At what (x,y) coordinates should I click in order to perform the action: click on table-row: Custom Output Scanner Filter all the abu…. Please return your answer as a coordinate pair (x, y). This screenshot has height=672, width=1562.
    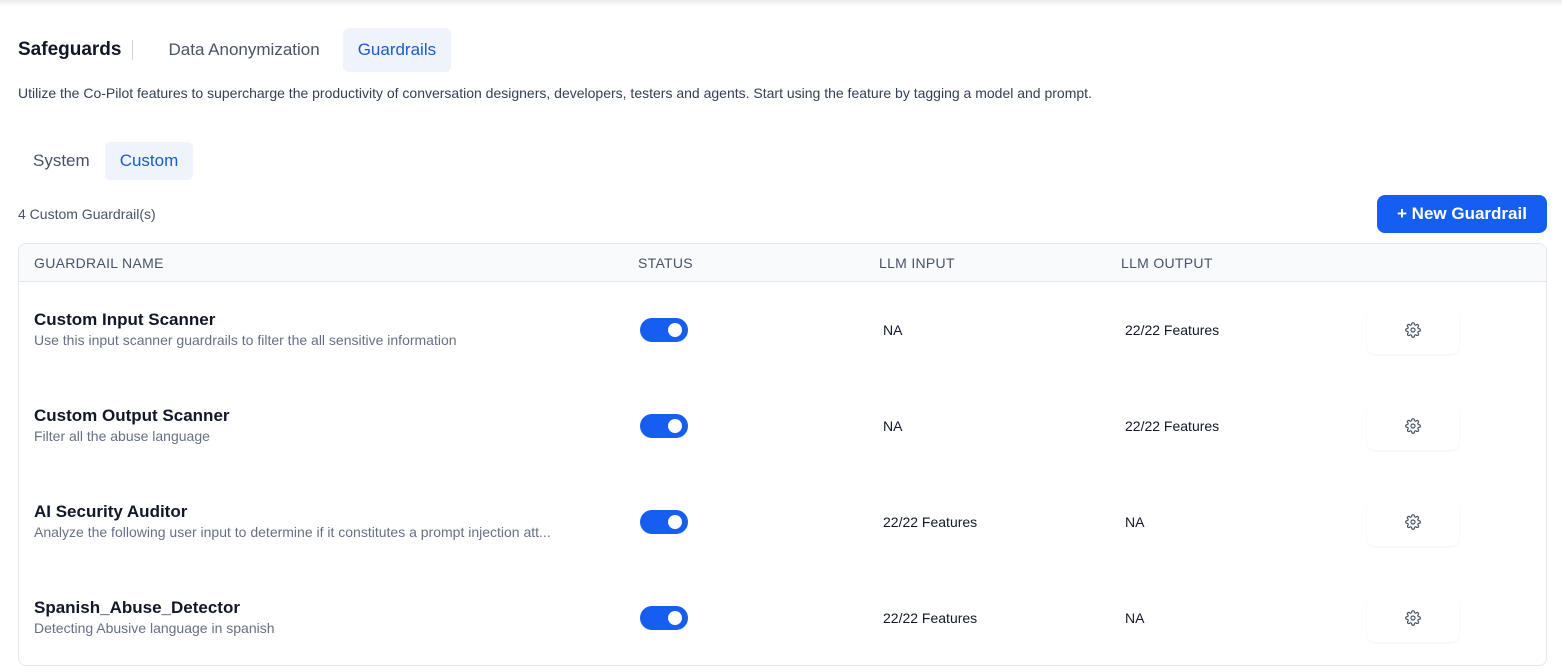
    Looking at the image, I should click on (782, 426).